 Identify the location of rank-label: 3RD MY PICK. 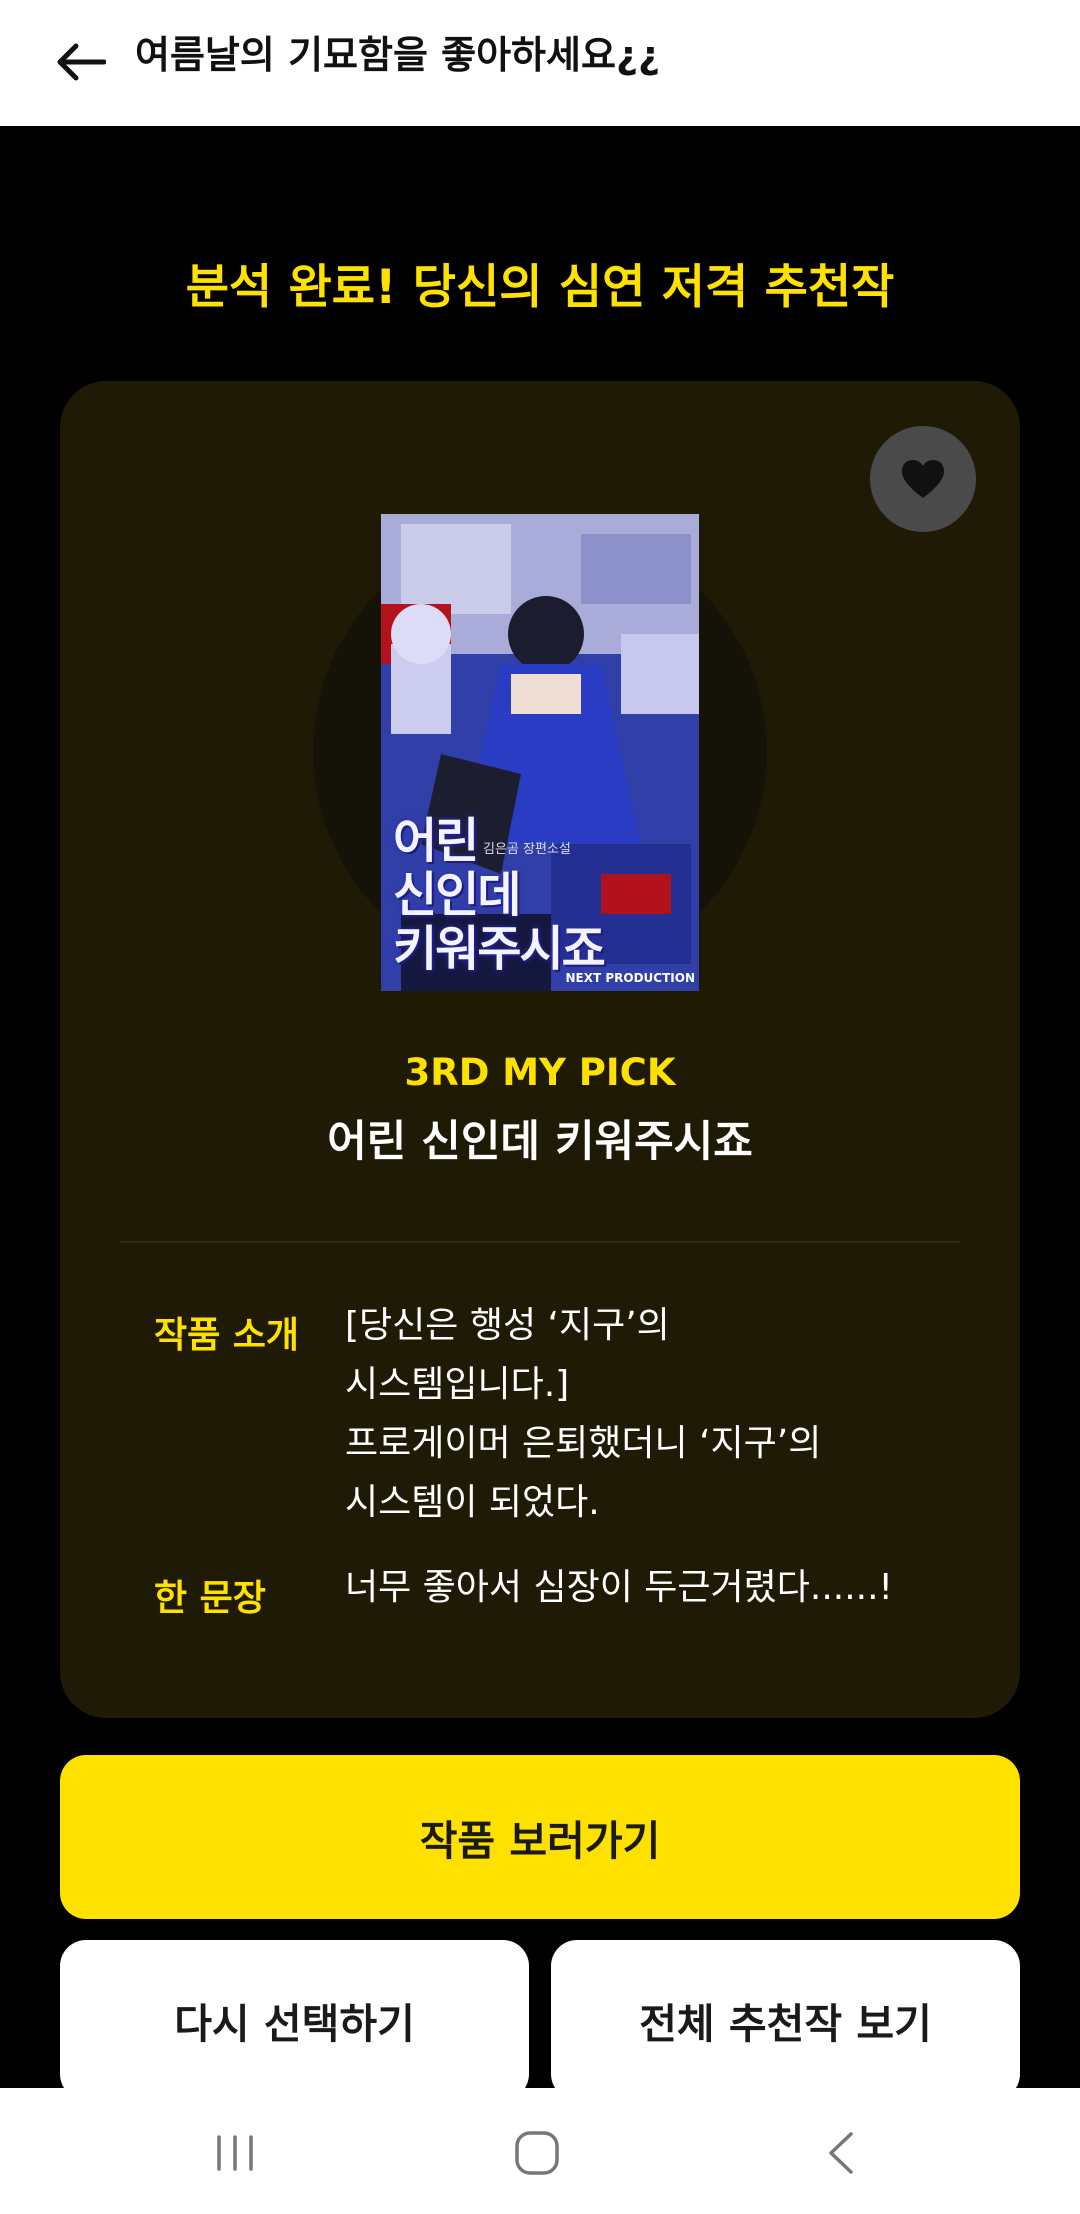
(540, 1072).